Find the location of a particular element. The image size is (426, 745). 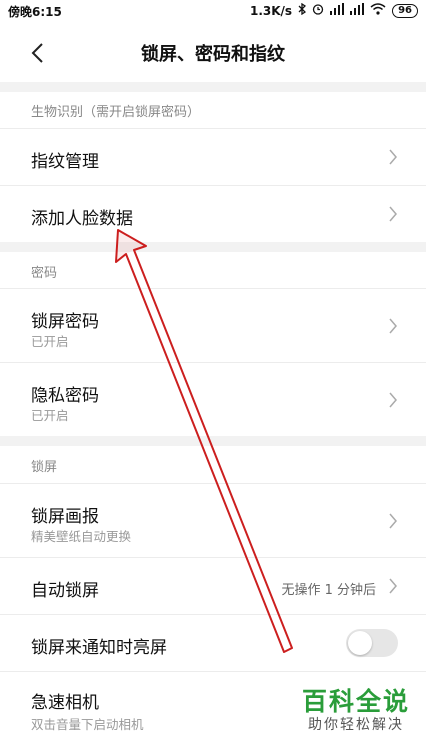

watermark-logo-text: 百科全说 is located at coordinates (355, 701).